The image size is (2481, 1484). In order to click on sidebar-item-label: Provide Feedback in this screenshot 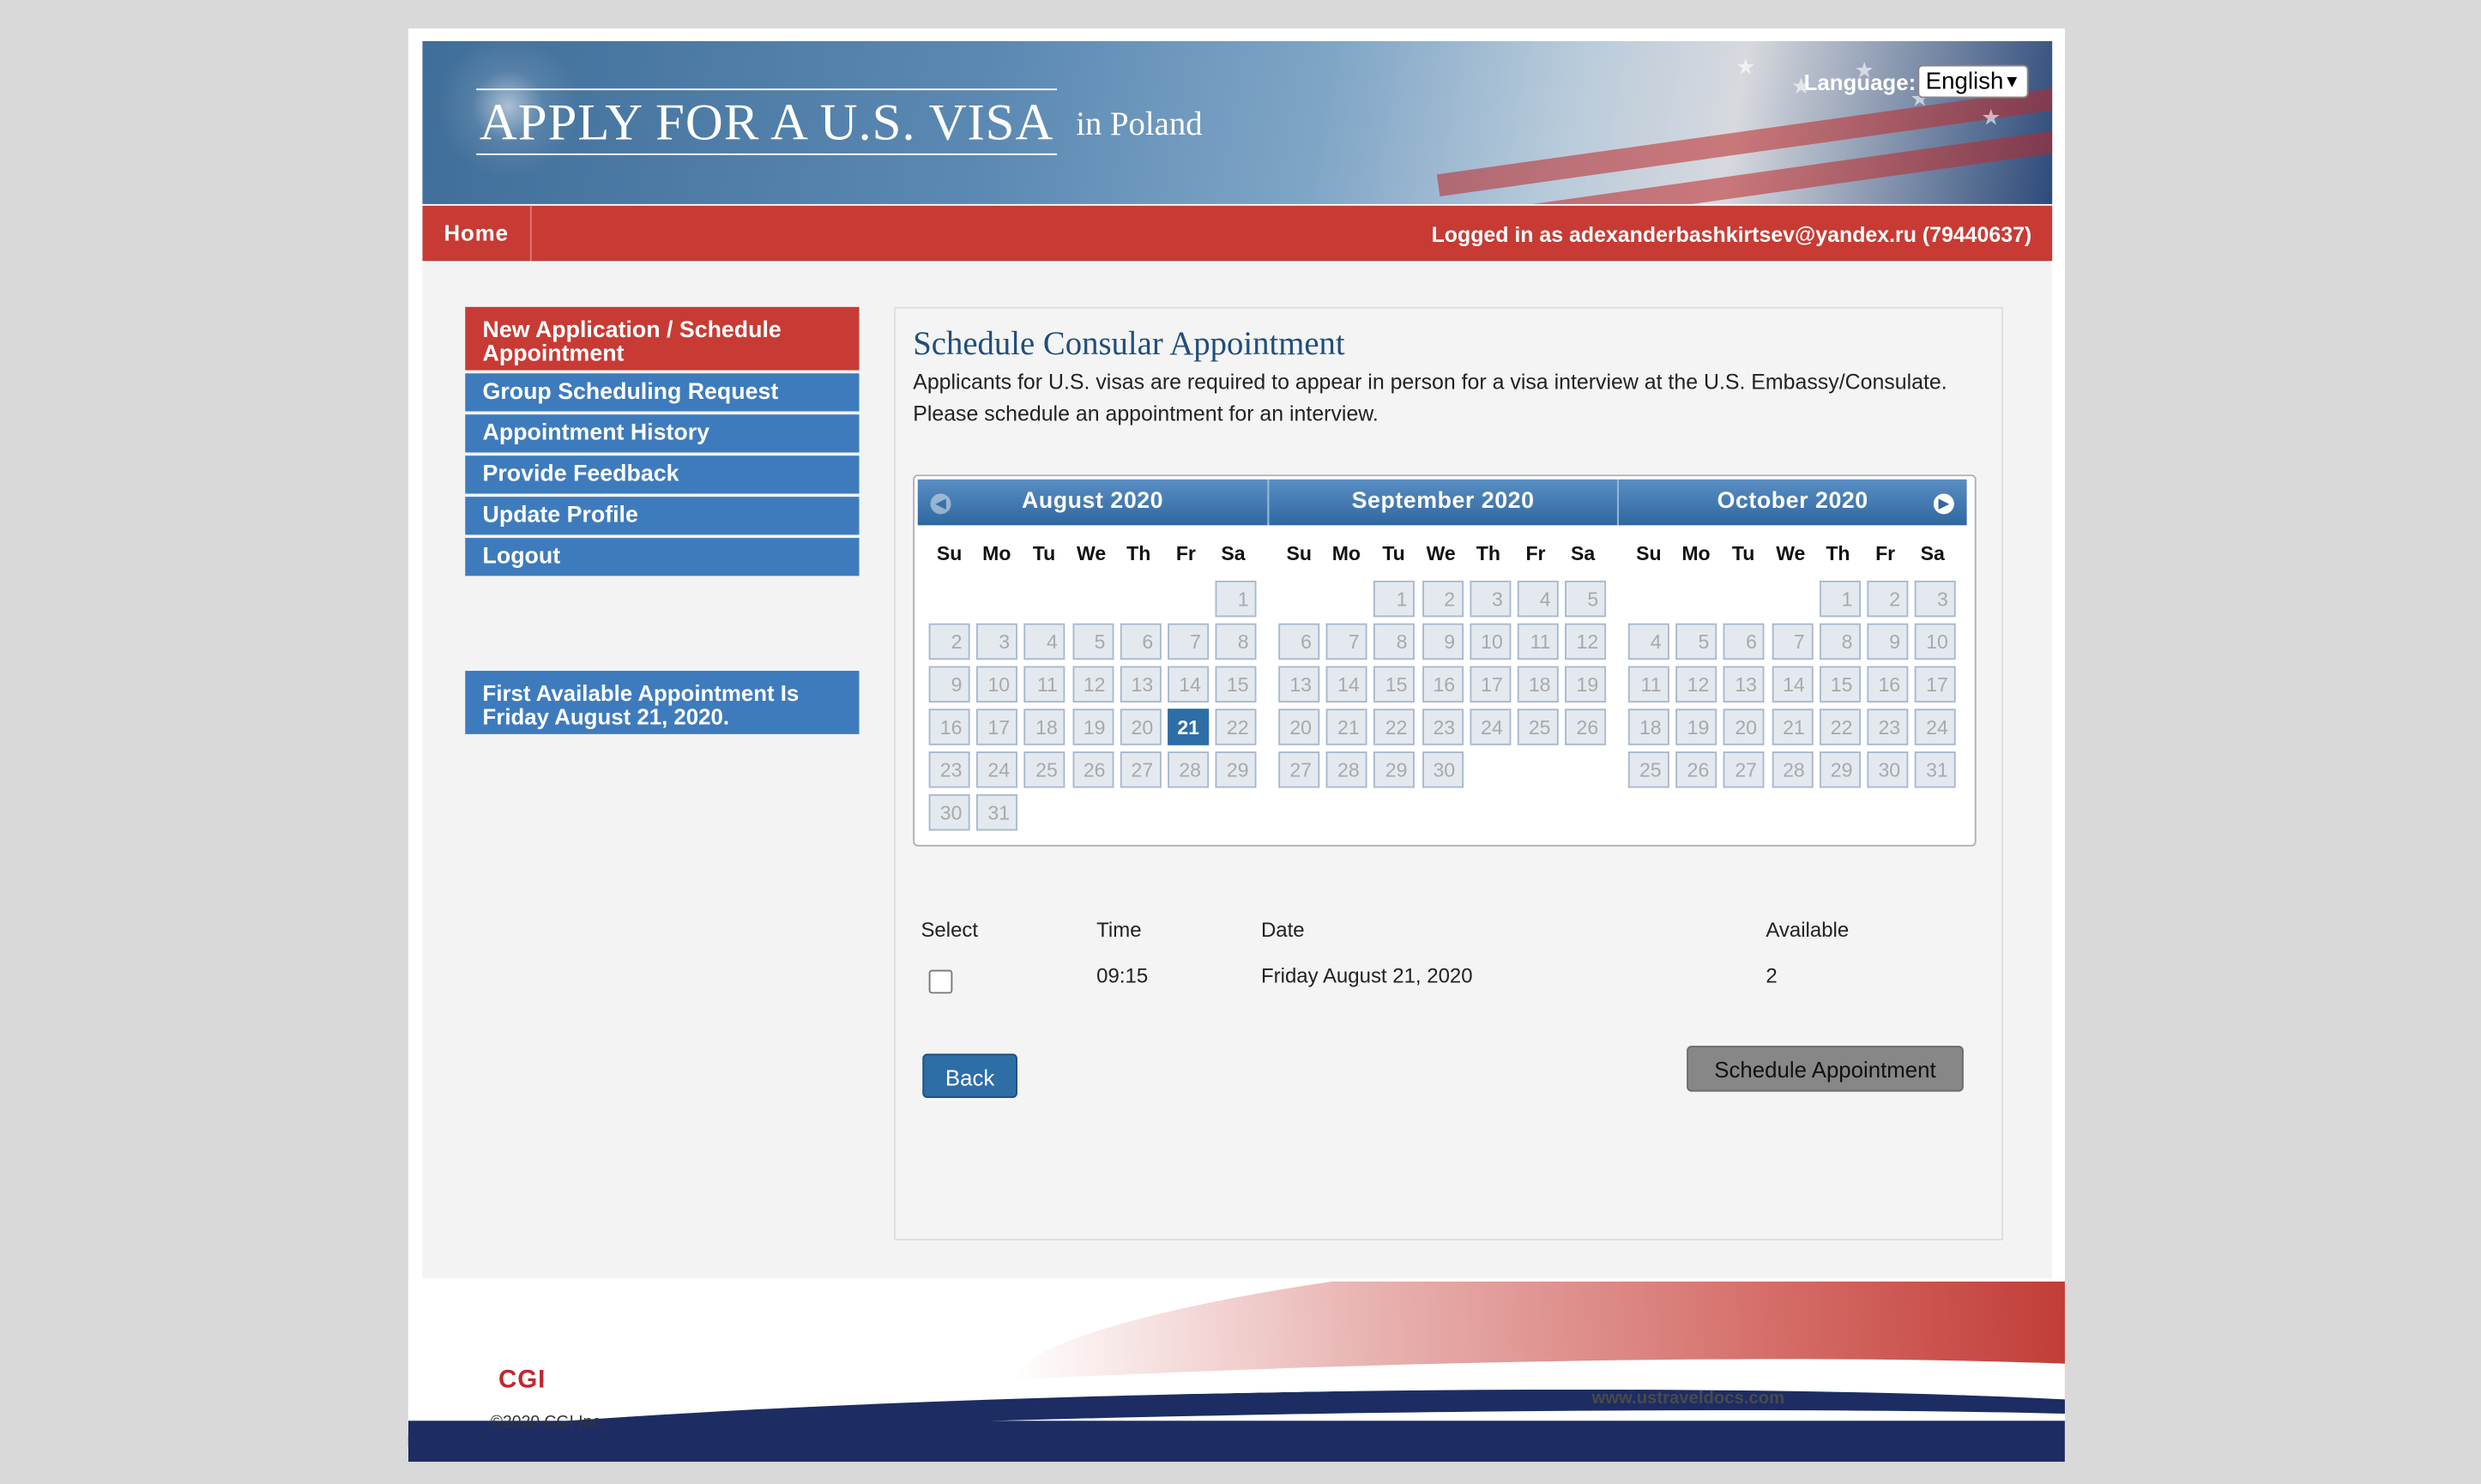, I will do `click(580, 474)`.